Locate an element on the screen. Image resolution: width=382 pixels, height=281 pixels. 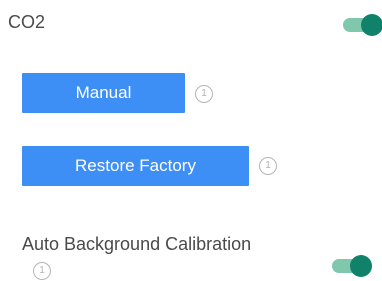
auto-background-calibration-label: Auto Background Calibration is located at coordinates (137, 244).